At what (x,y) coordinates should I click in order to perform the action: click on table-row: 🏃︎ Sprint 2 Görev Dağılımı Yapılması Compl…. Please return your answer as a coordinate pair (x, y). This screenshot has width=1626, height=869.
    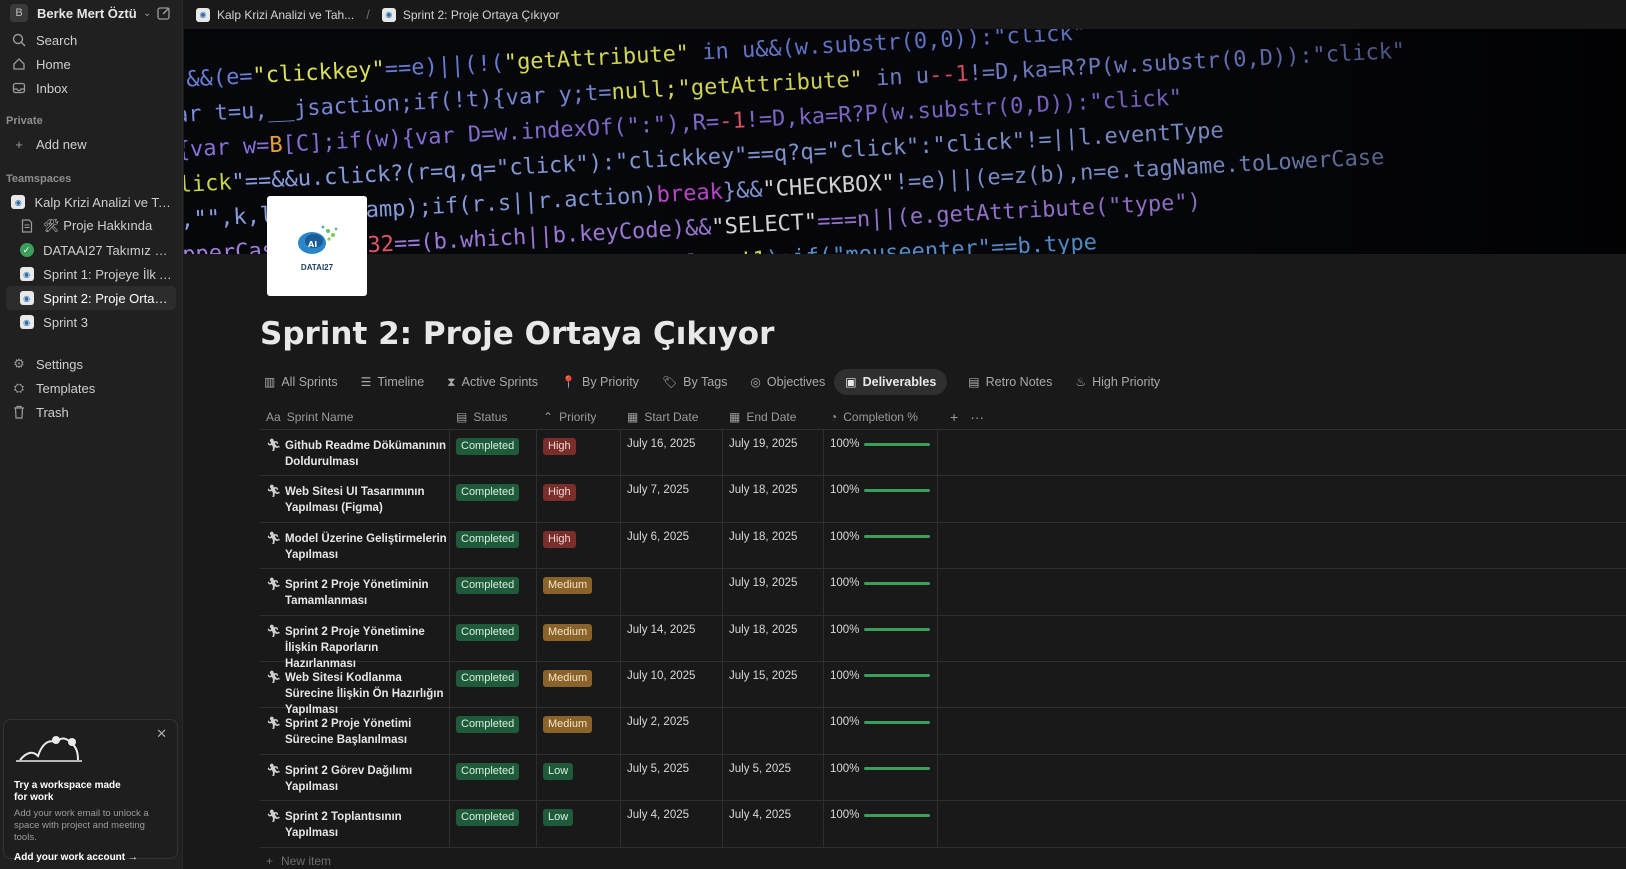
    Looking at the image, I should click on (943, 778).